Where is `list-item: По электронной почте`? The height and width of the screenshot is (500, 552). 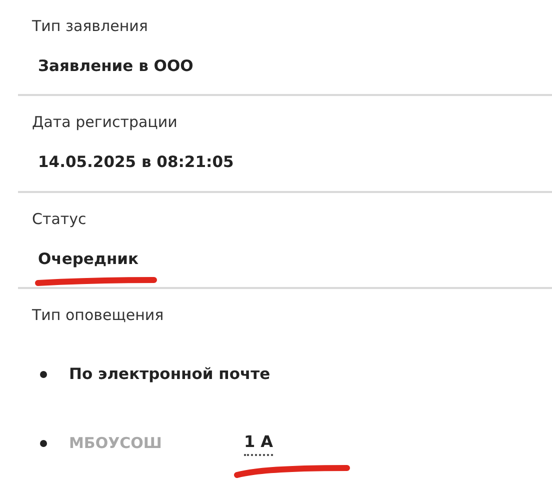 list-item: По электронной почте is located at coordinates (169, 374).